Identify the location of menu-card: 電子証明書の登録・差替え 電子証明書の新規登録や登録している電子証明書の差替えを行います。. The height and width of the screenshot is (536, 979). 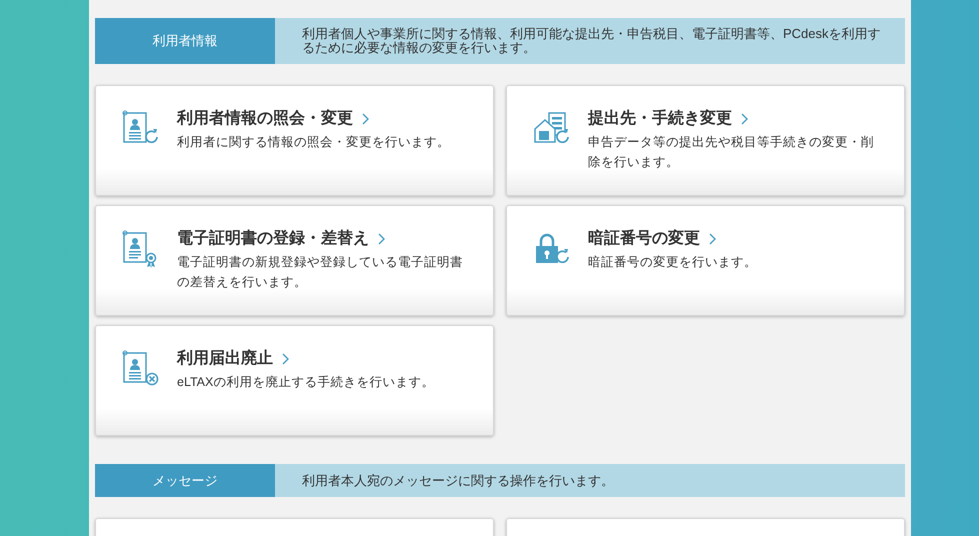
(294, 260).